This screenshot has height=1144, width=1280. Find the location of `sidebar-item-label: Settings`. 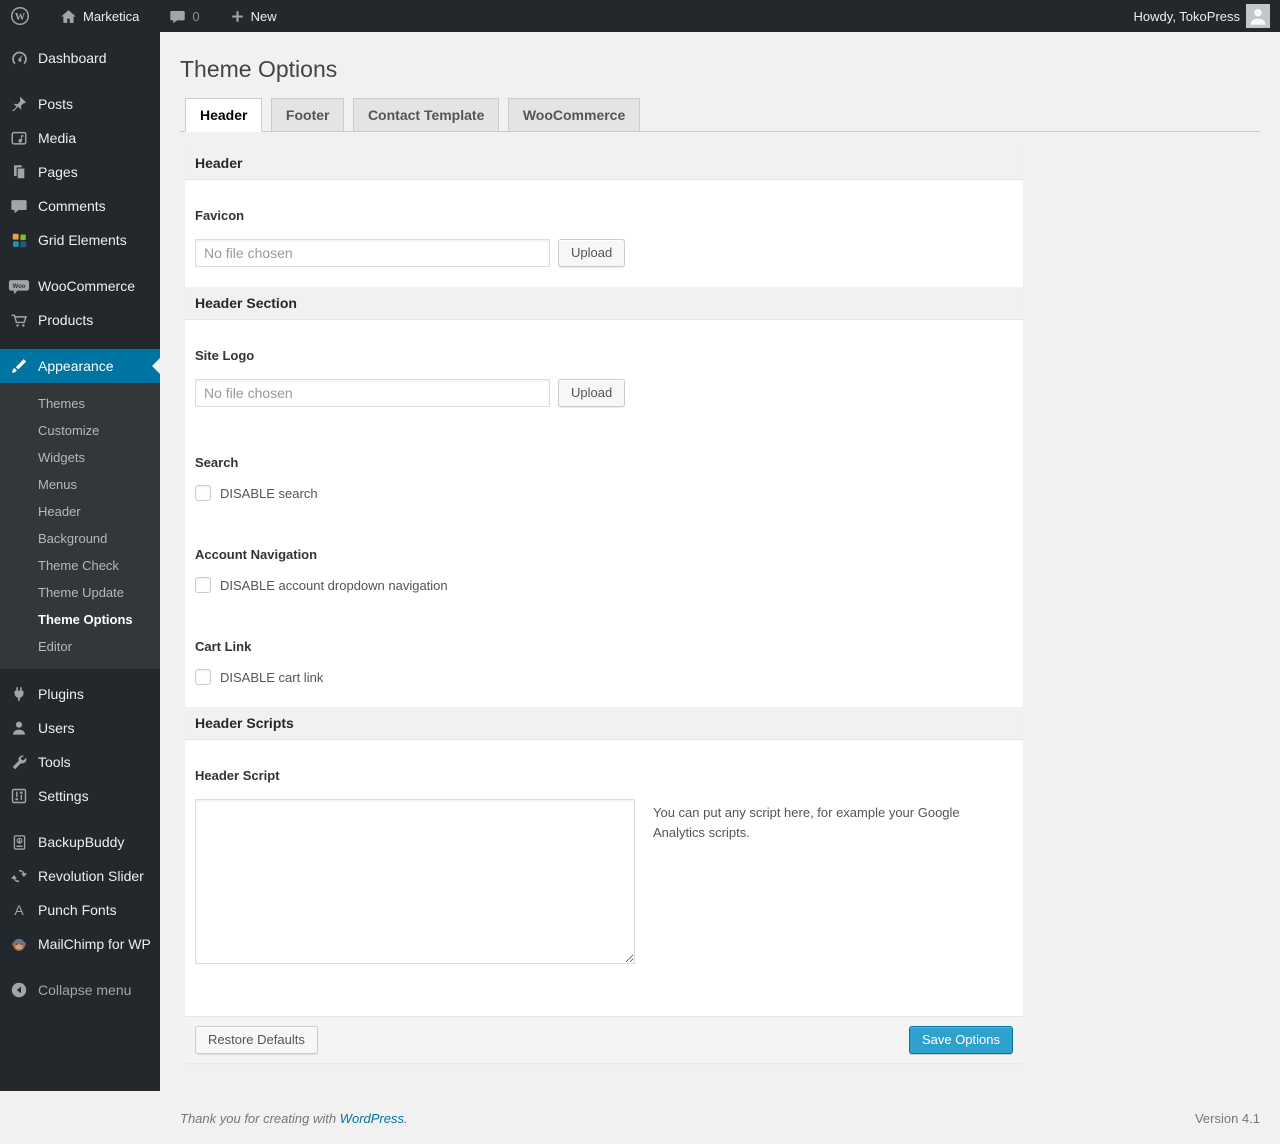

sidebar-item-label: Settings is located at coordinates (63, 796).